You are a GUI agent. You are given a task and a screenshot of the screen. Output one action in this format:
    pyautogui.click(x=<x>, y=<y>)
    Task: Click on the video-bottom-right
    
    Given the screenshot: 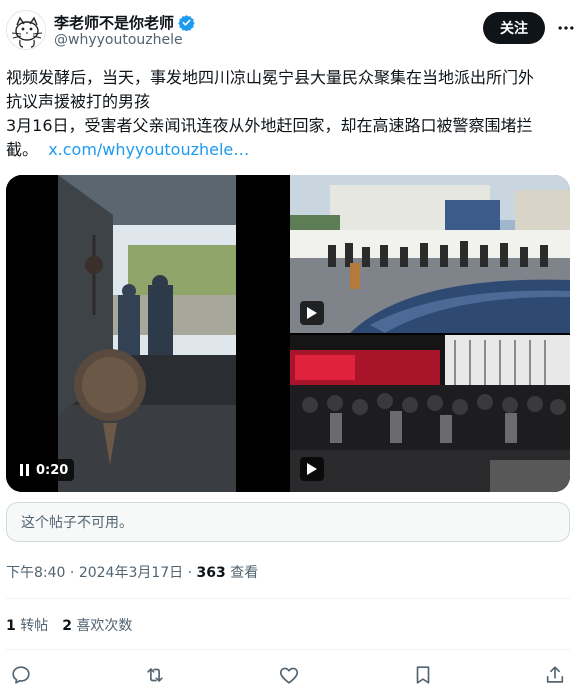 What is the action you would take?
    pyautogui.click(x=430, y=413)
    